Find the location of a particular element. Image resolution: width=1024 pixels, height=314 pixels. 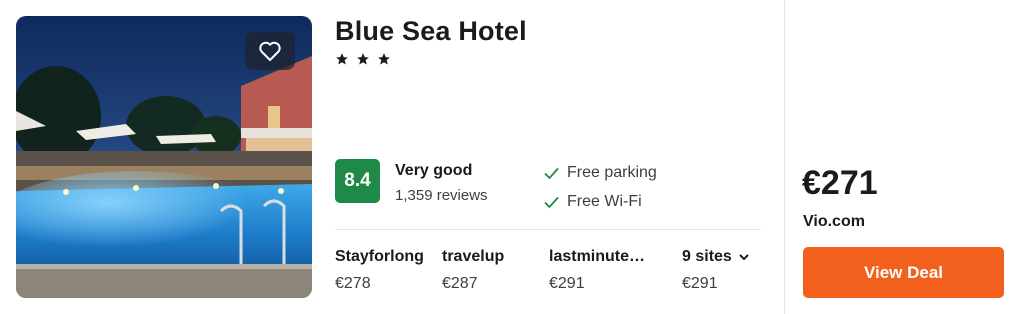

heart-icon is located at coordinates (270, 51).